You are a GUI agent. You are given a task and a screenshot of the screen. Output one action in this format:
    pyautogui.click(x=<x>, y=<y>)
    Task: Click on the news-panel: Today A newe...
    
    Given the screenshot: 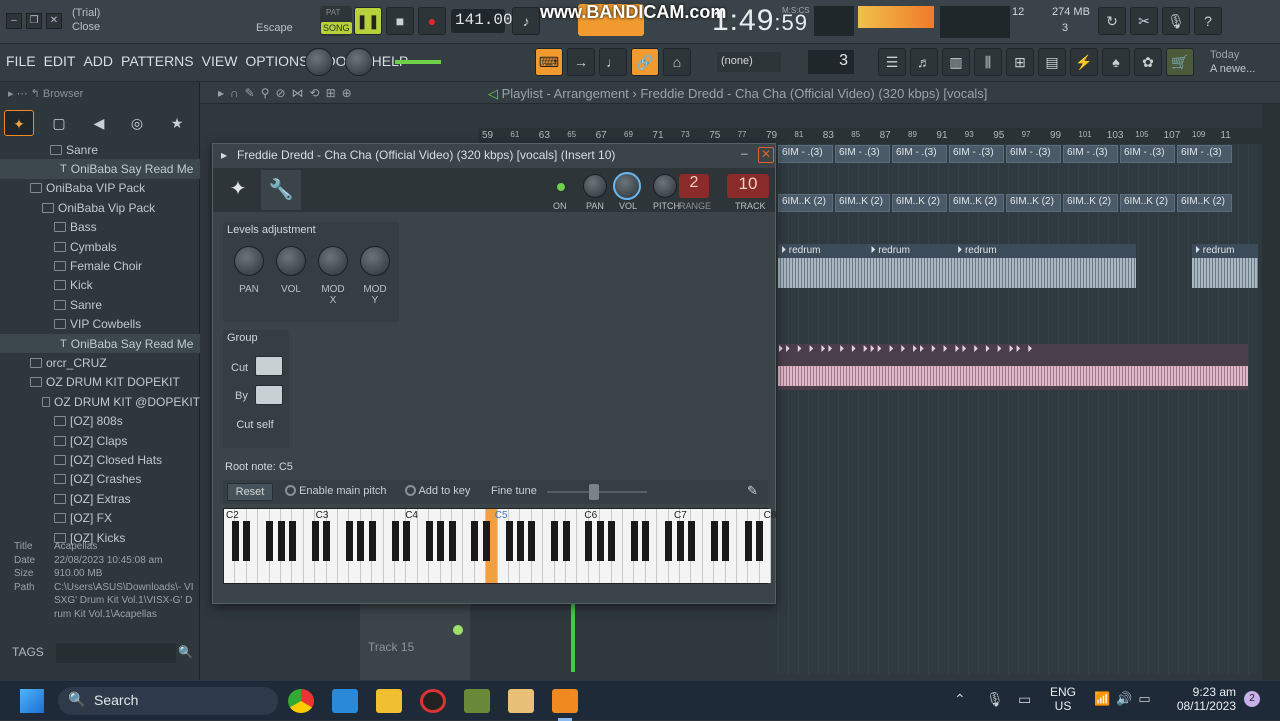 What is the action you would take?
    pyautogui.click(x=1232, y=62)
    